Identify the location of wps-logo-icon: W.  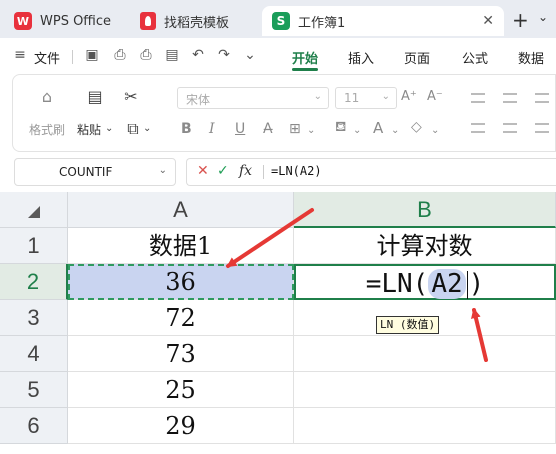
(23, 21).